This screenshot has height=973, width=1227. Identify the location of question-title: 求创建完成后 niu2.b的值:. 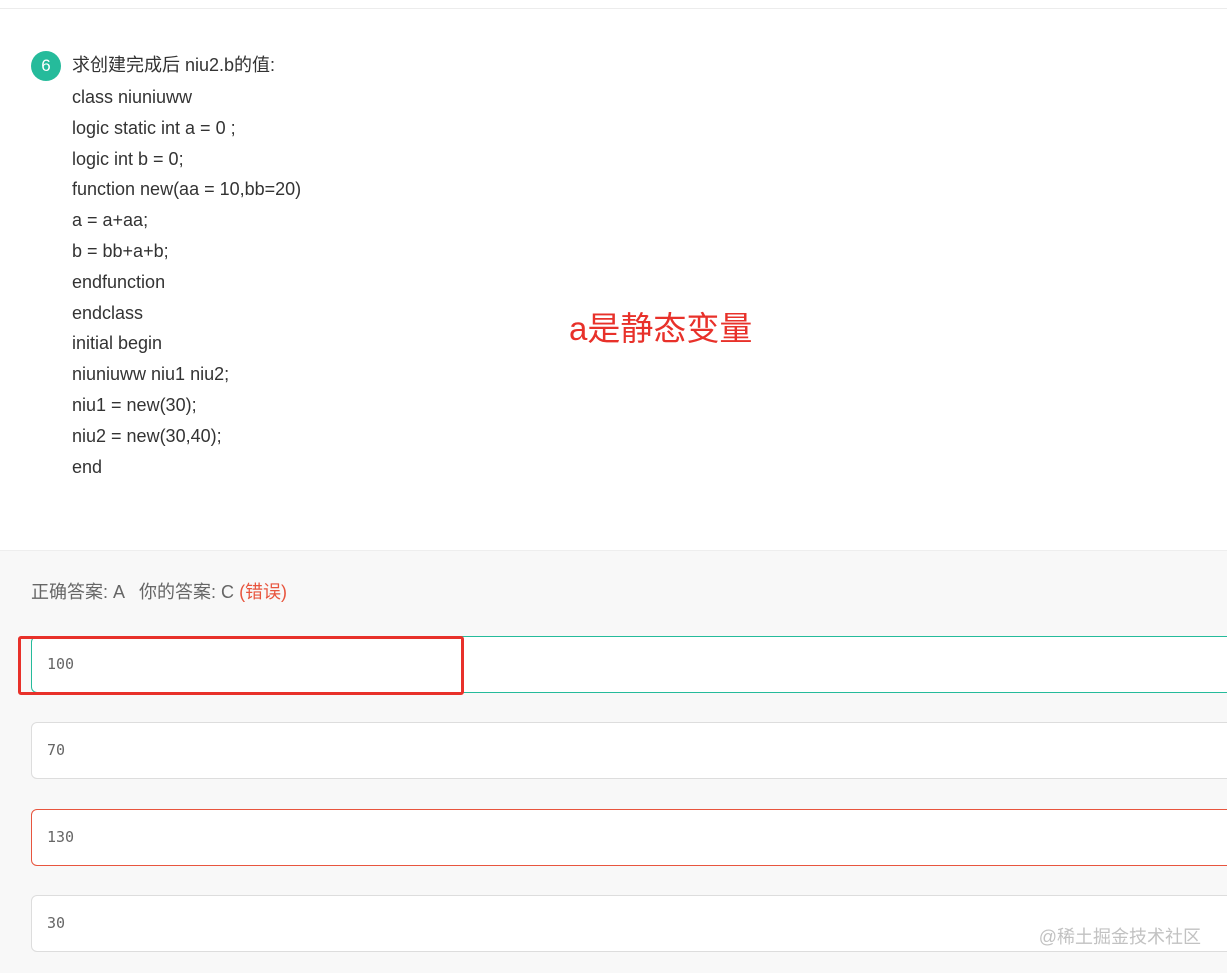
(174, 65).